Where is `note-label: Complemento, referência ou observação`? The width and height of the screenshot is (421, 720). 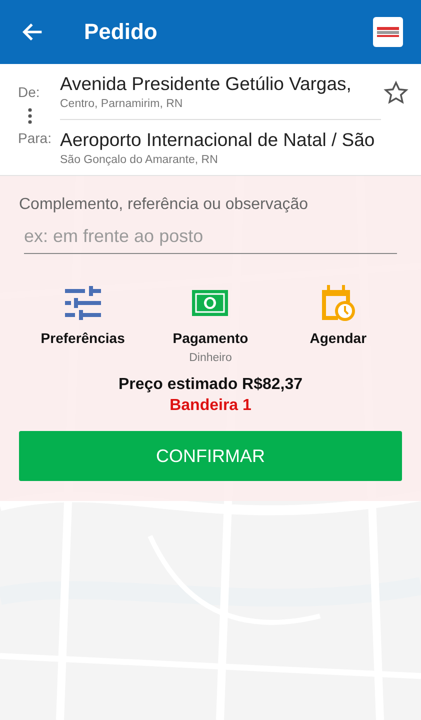 note-label: Complemento, referência ou observação is located at coordinates (164, 205).